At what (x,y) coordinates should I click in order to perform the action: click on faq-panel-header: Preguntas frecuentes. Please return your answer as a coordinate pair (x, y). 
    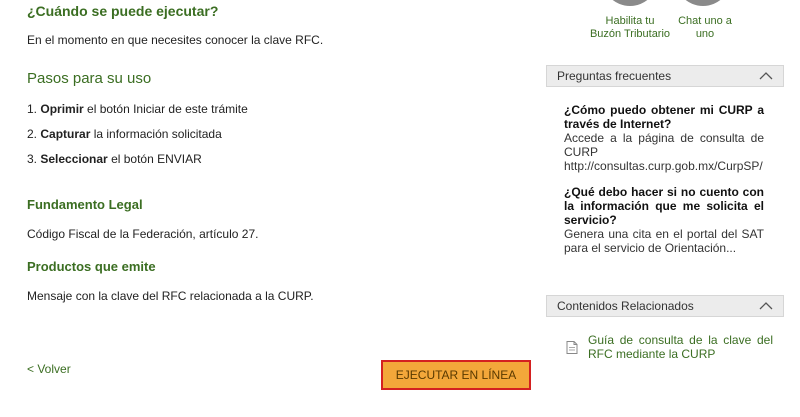
    Looking at the image, I should click on (665, 76).